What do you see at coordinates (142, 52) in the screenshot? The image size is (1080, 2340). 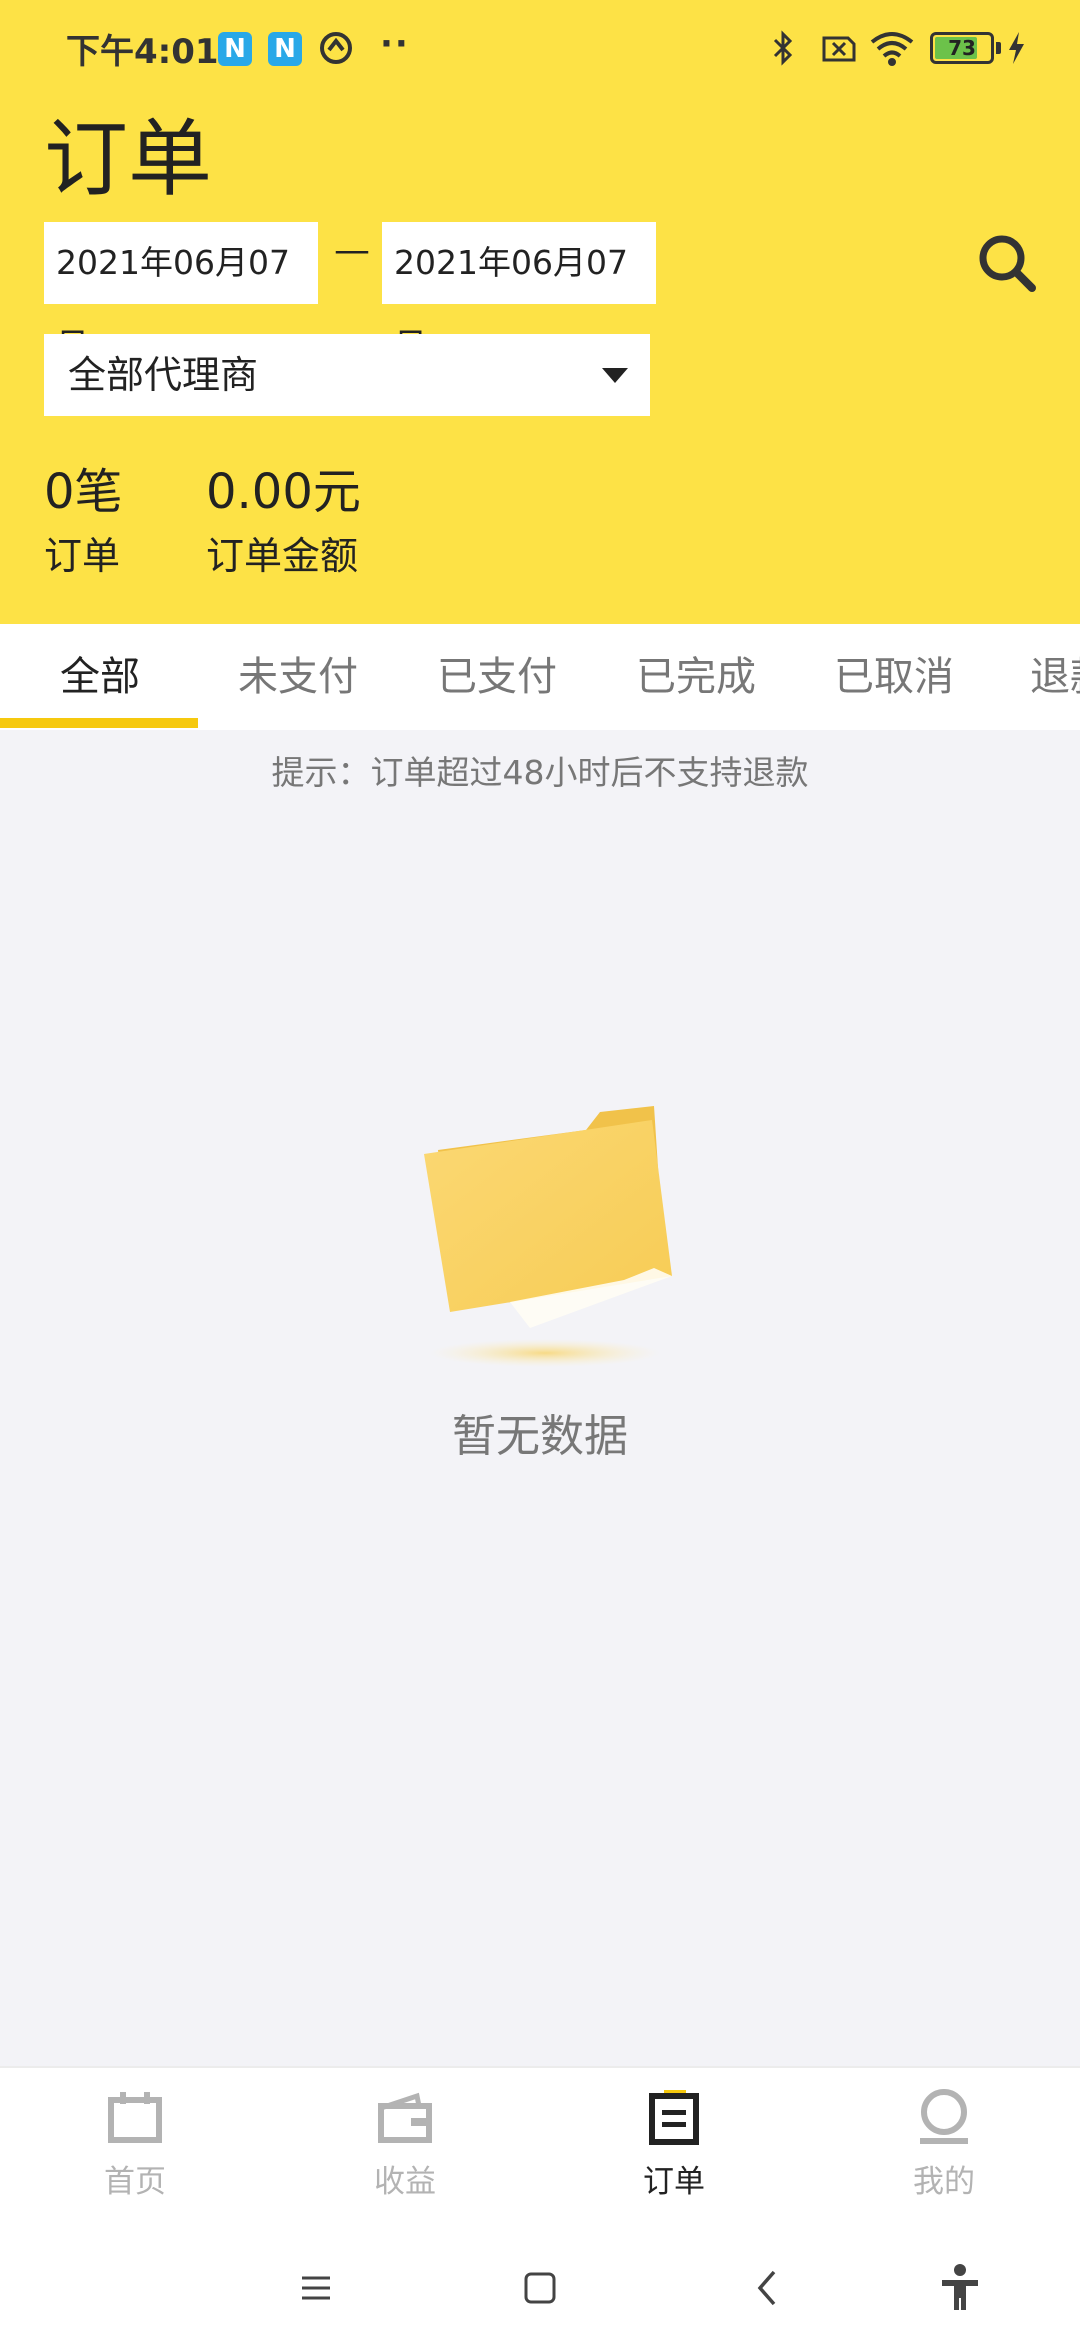 I see `status-time: 下午4:01` at bounding box center [142, 52].